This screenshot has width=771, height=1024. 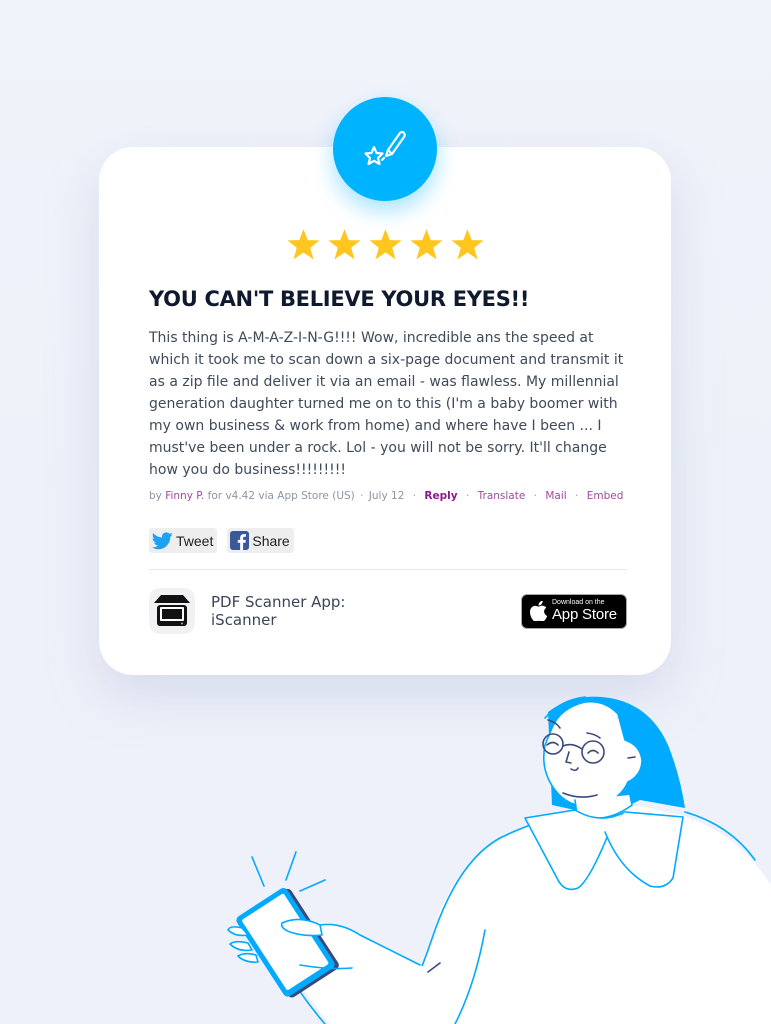 I want to click on app-name: PDF Scanner App: iScanner, so click(x=291, y=611).